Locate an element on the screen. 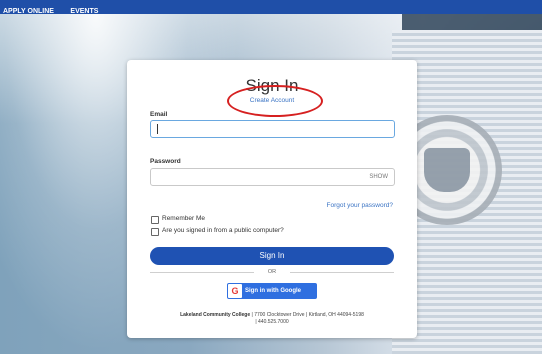 Image resolution: width=542 pixels, height=354 pixels. college-seal-shield is located at coordinates (447, 170).